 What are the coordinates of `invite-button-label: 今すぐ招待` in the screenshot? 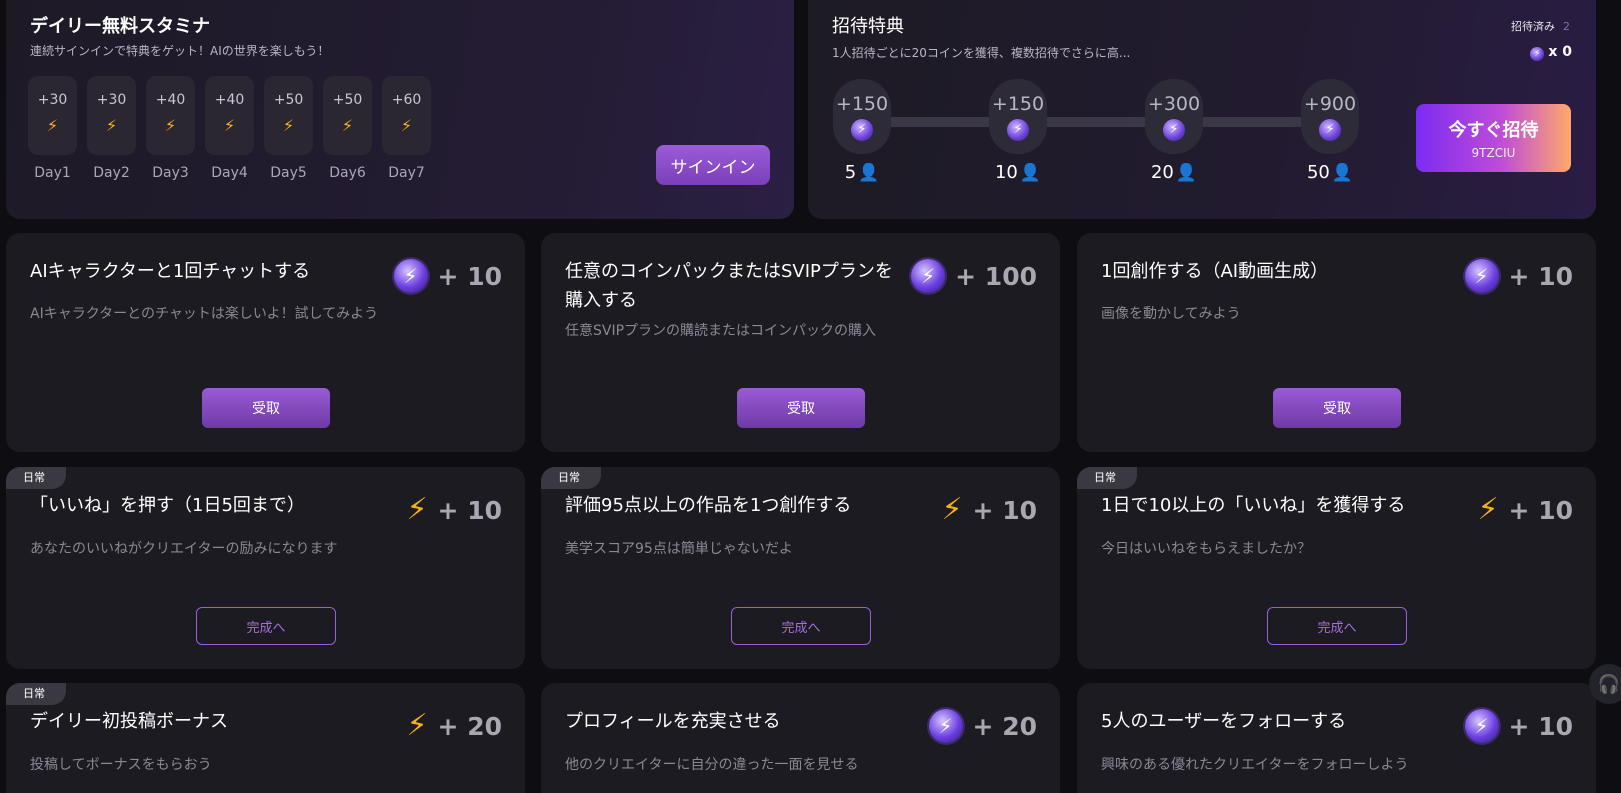 It's located at (1493, 130).